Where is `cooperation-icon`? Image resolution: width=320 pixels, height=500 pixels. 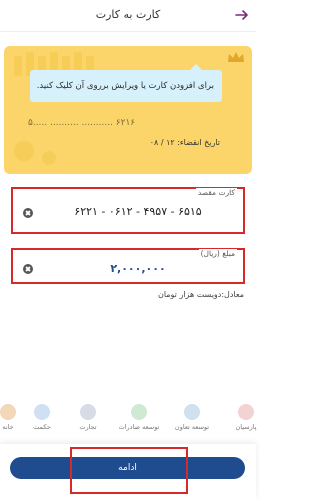 cooperation-icon is located at coordinates (192, 412).